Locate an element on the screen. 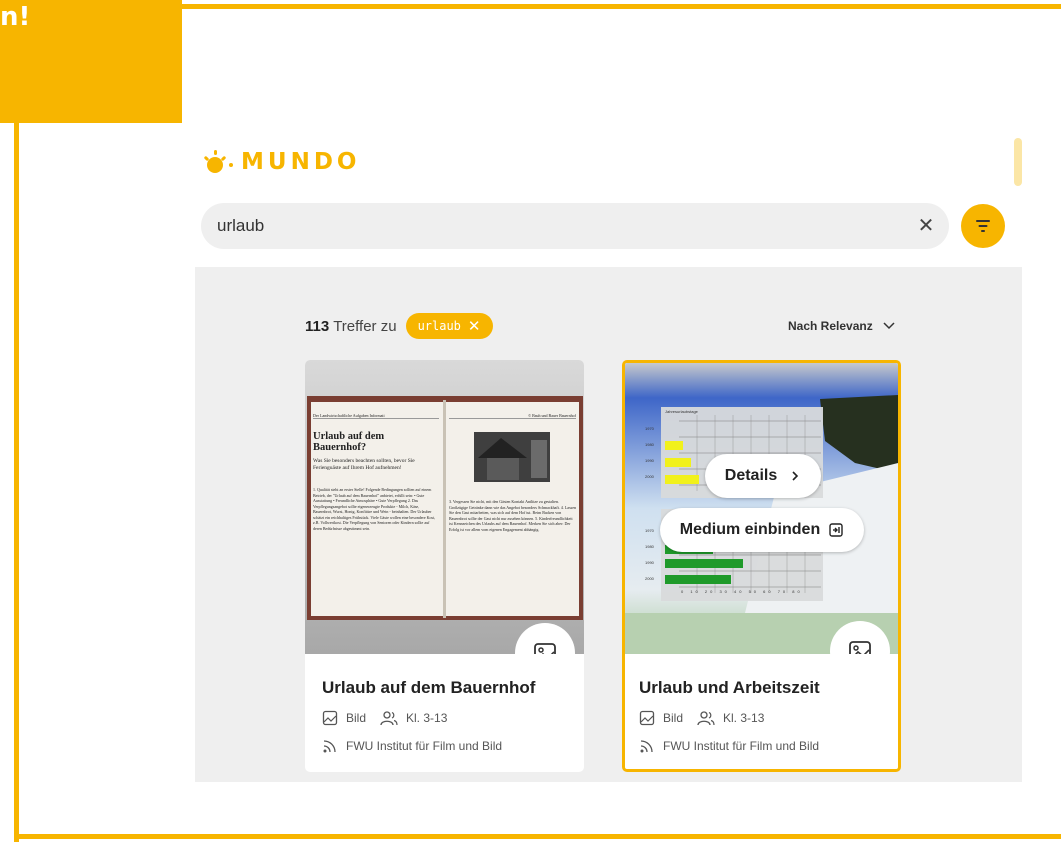 The image size is (1061, 842). chip-label: urlaub is located at coordinates (439, 326).